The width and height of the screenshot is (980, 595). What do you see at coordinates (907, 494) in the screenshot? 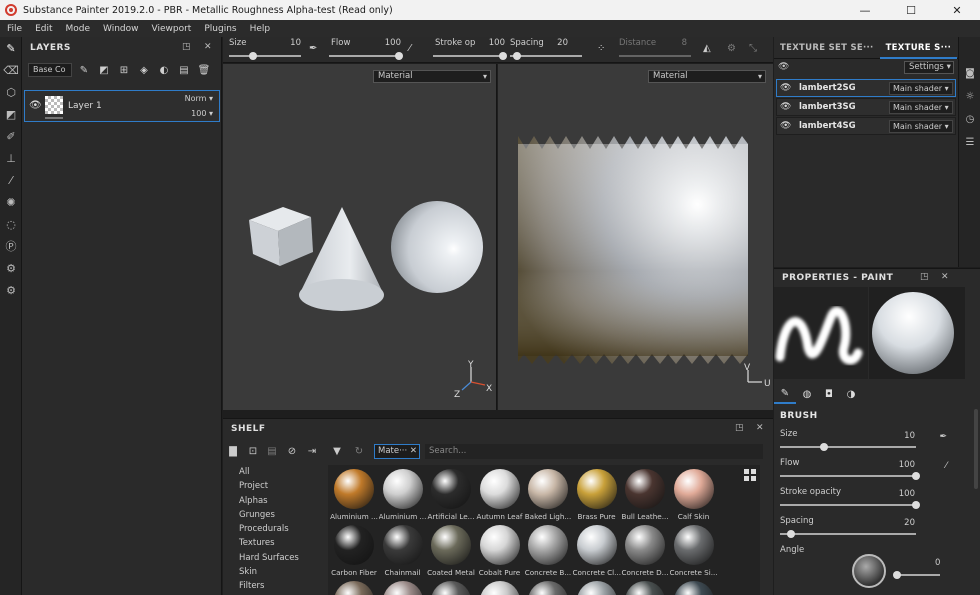
I see `stroke-opacity-value: 100` at bounding box center [907, 494].